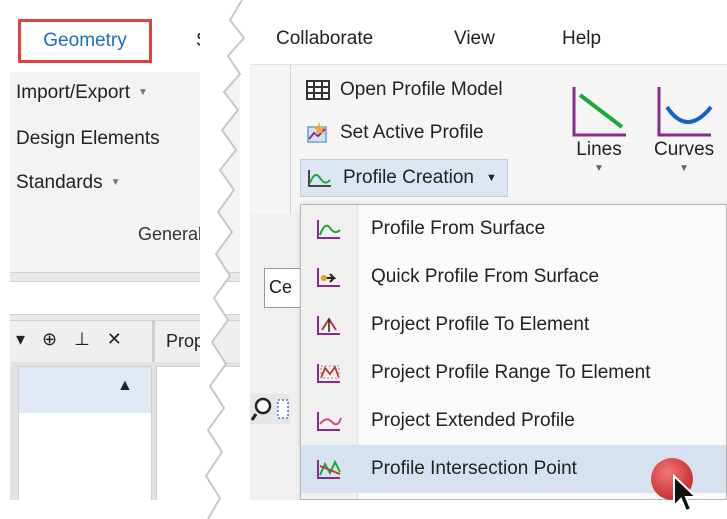  Describe the element at coordinates (324, 39) in the screenshot. I see `tab-collaborate: Collaborate` at that location.